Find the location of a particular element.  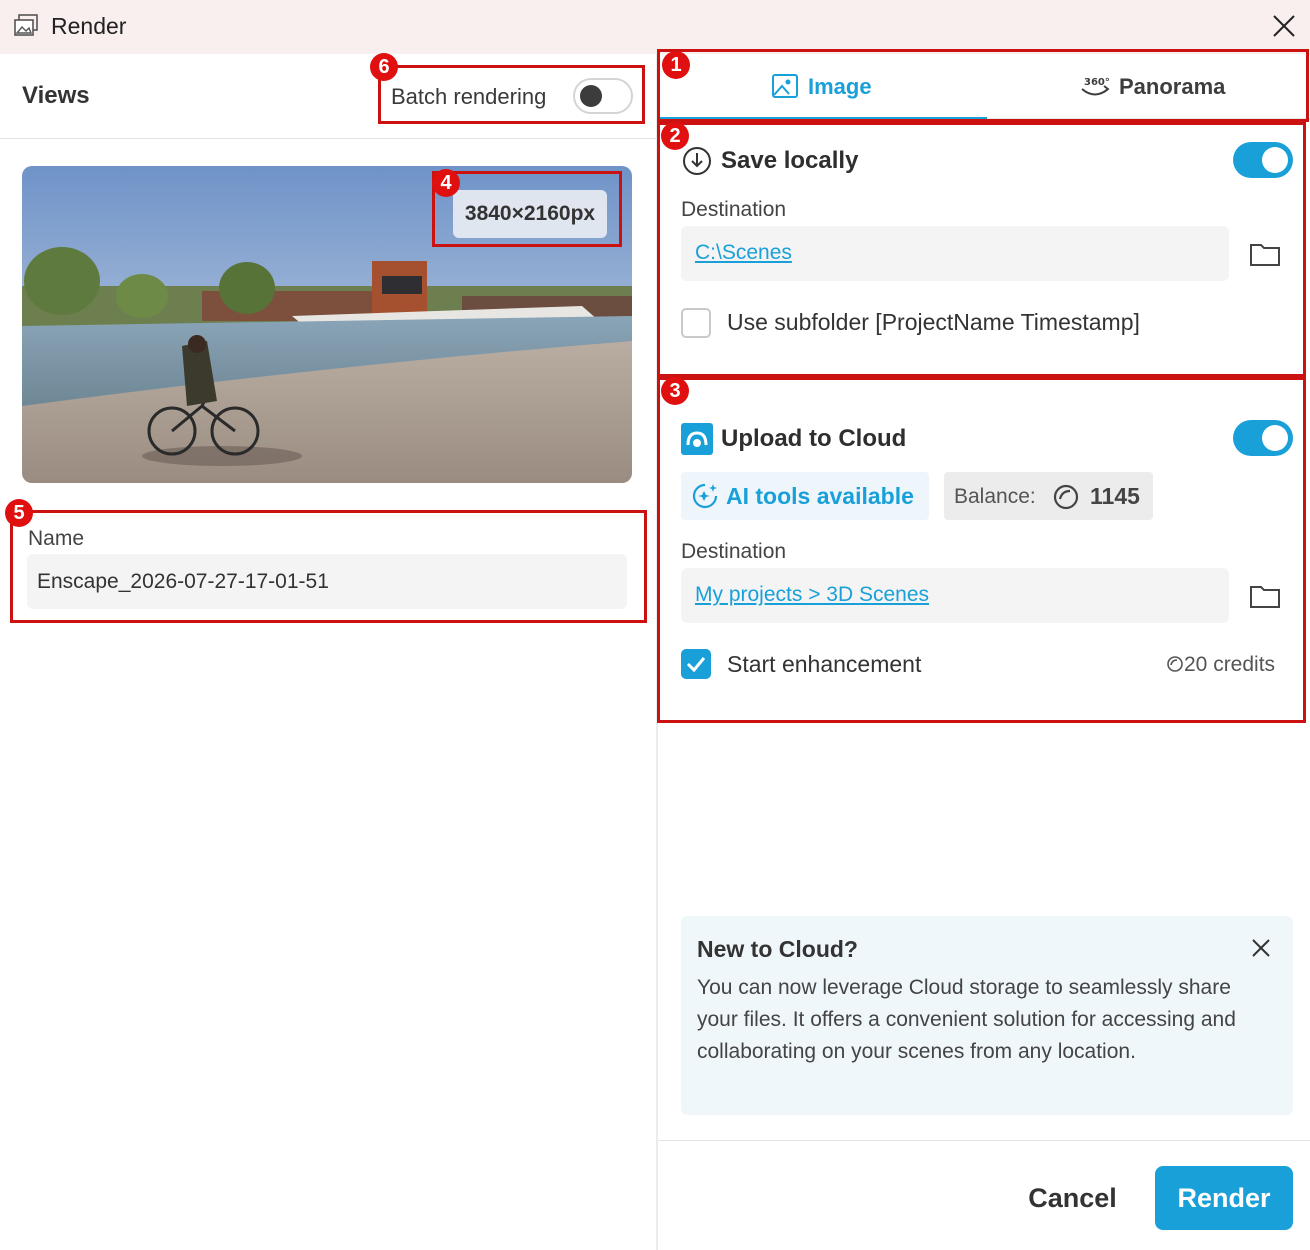

annotation-marker-4: 4 is located at coordinates (446, 183).